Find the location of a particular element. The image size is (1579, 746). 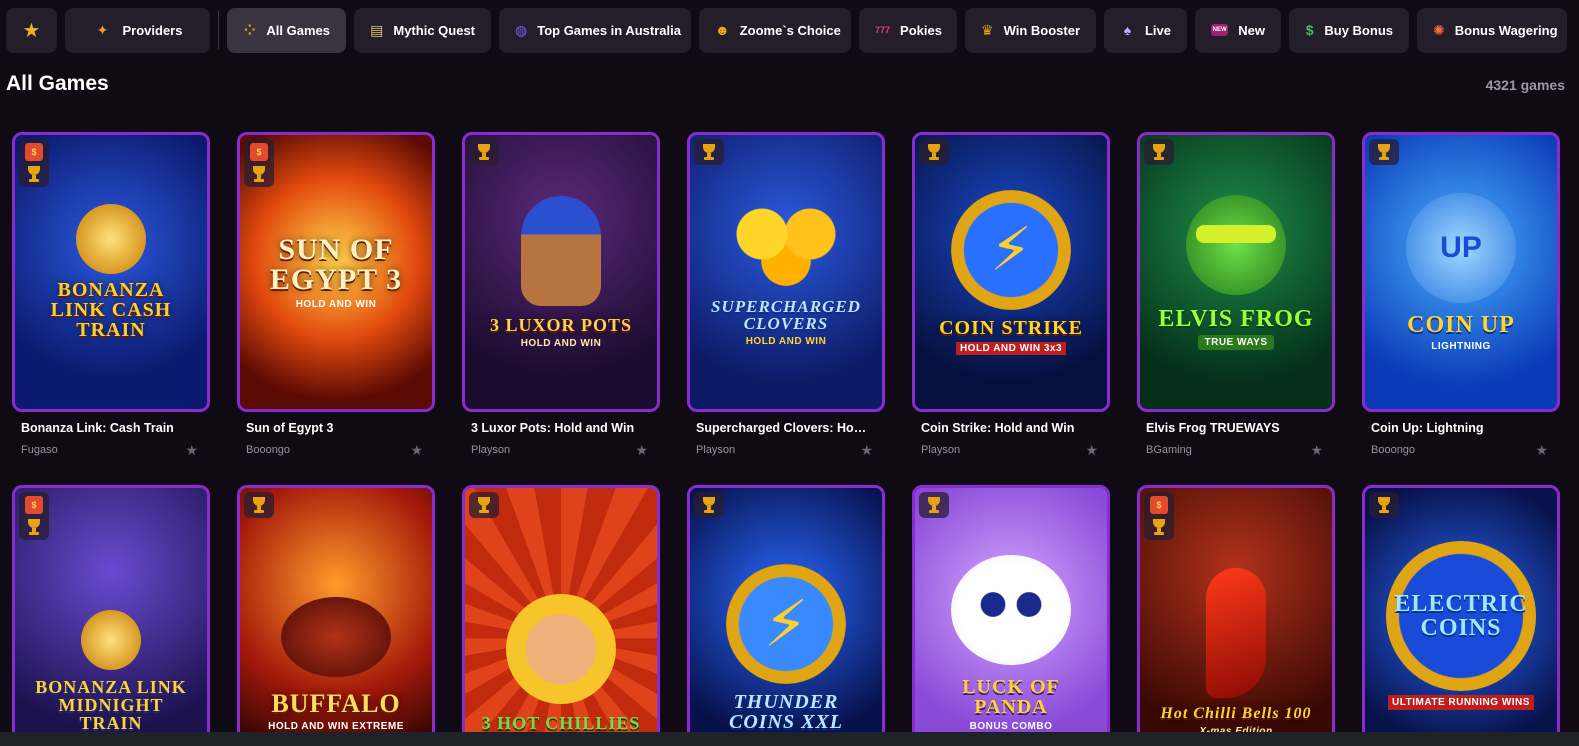

game-thumbnail: 3 LUXOR POTS HOLD AND WIN is located at coordinates (561, 272).